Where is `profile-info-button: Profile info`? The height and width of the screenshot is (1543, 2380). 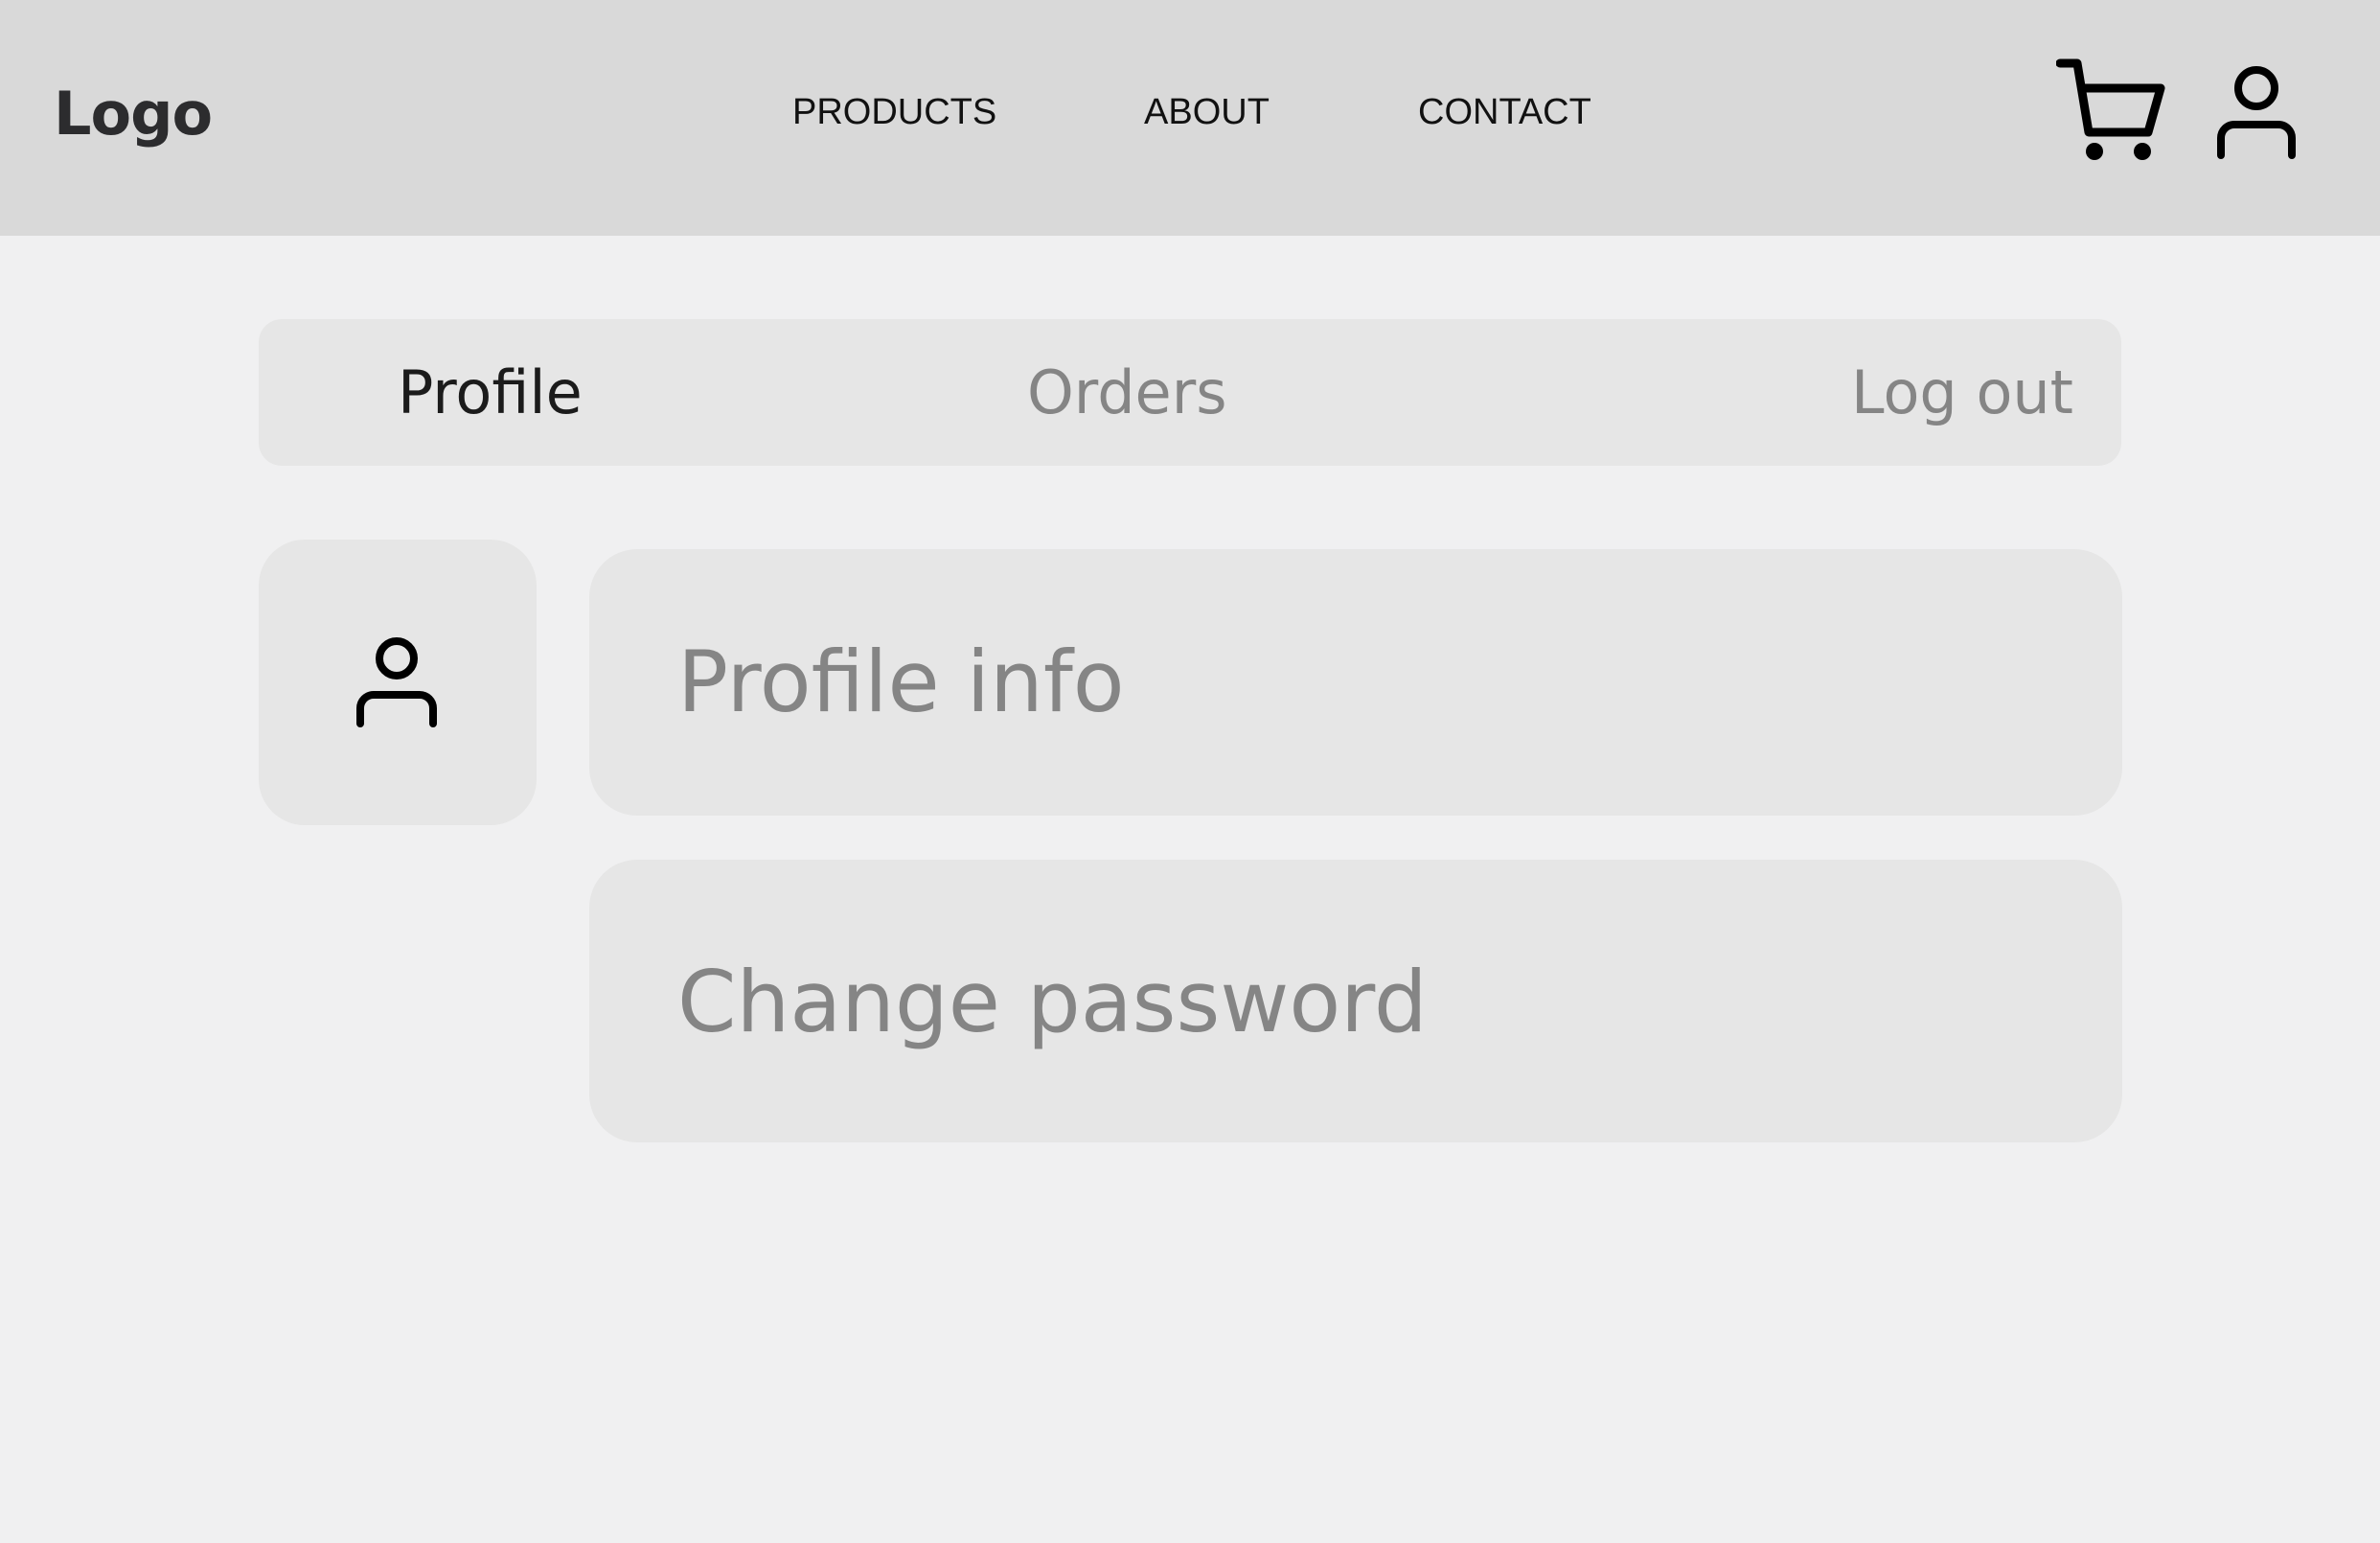 profile-info-button: Profile info is located at coordinates (1355, 682).